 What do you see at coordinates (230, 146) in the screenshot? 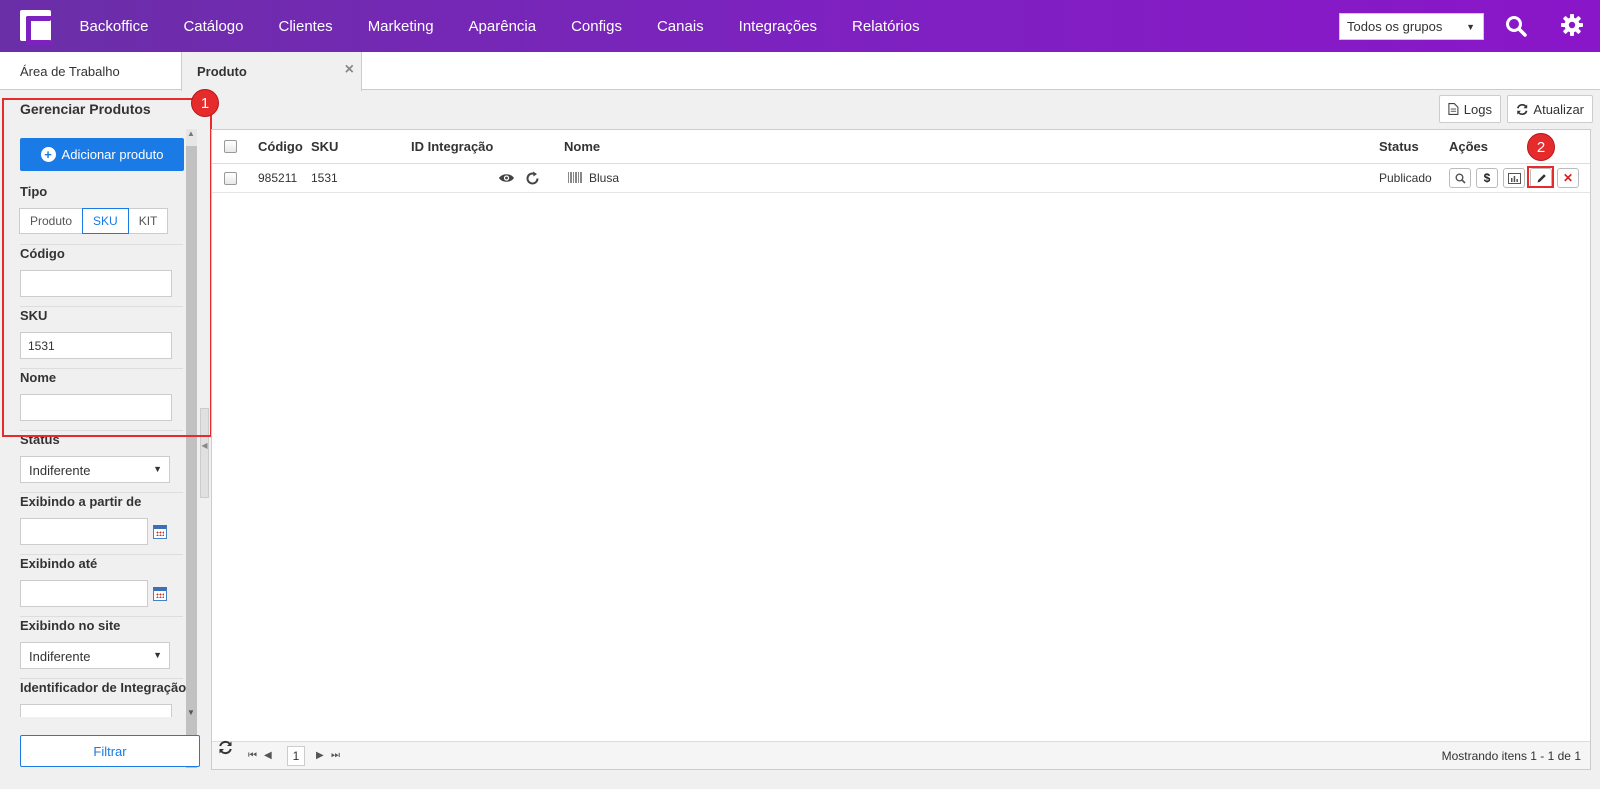
I see `select-all-checkbox` at bounding box center [230, 146].